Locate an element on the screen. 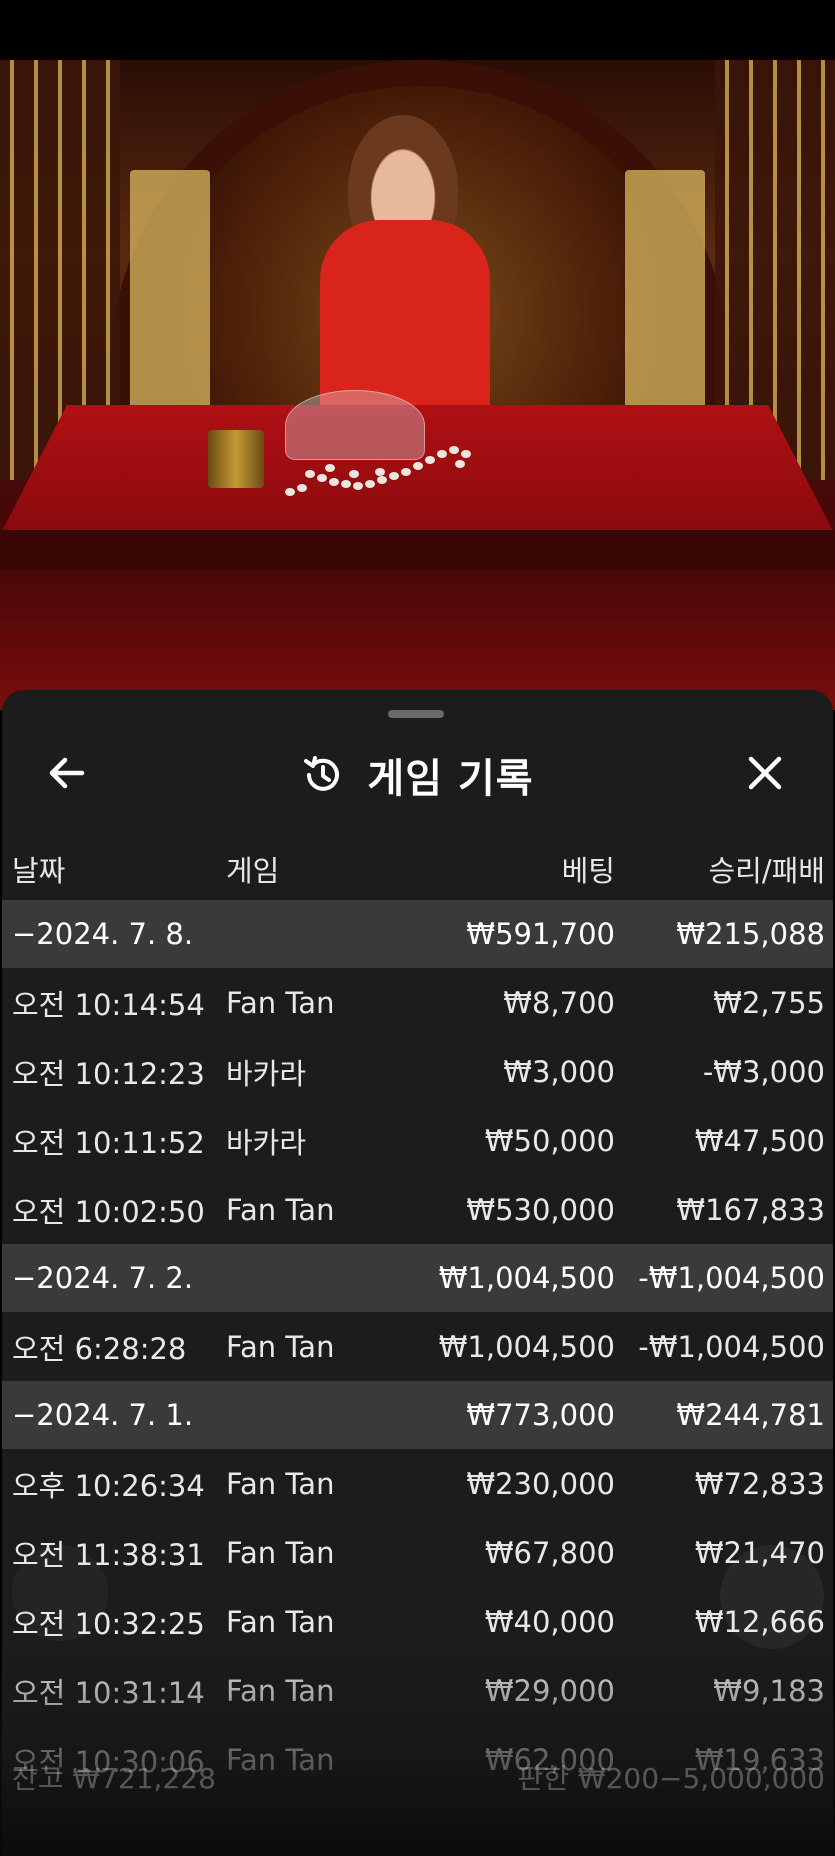 The width and height of the screenshot is (835, 1856). col-game: 게임 is located at coordinates (253, 871).